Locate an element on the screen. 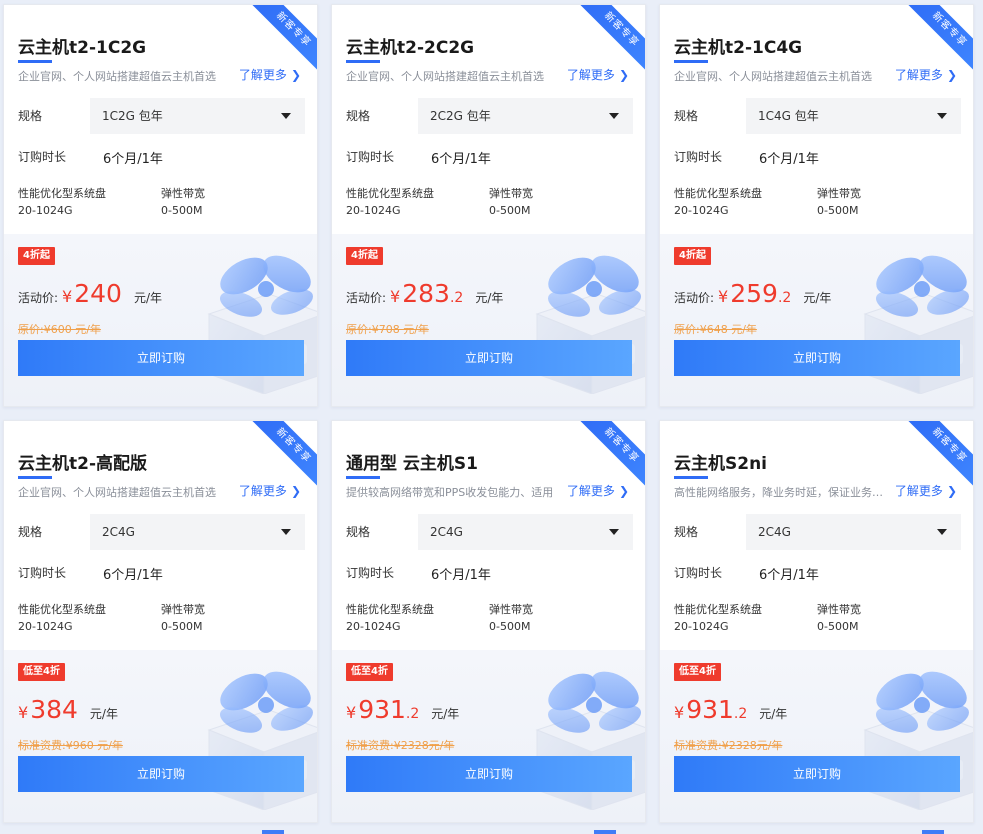 This screenshot has height=834, width=983. price-integer: 283 is located at coordinates (426, 293).